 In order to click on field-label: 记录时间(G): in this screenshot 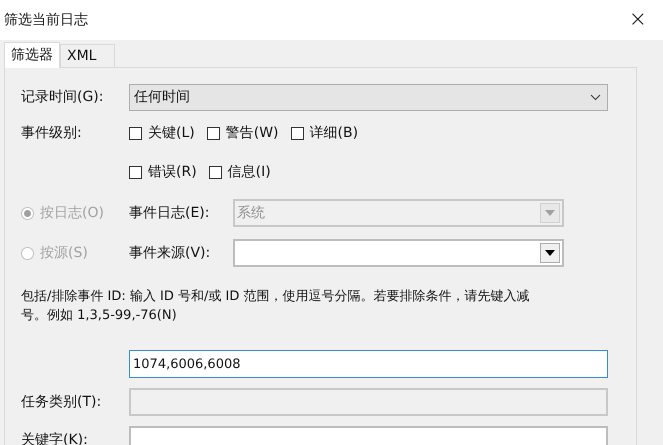, I will do `click(62, 97)`.